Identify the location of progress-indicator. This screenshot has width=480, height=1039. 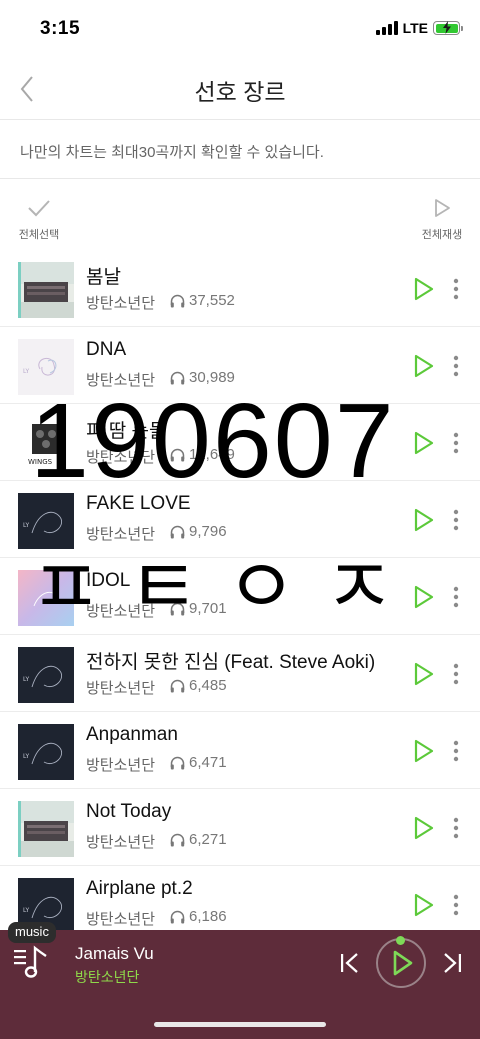
(400, 940).